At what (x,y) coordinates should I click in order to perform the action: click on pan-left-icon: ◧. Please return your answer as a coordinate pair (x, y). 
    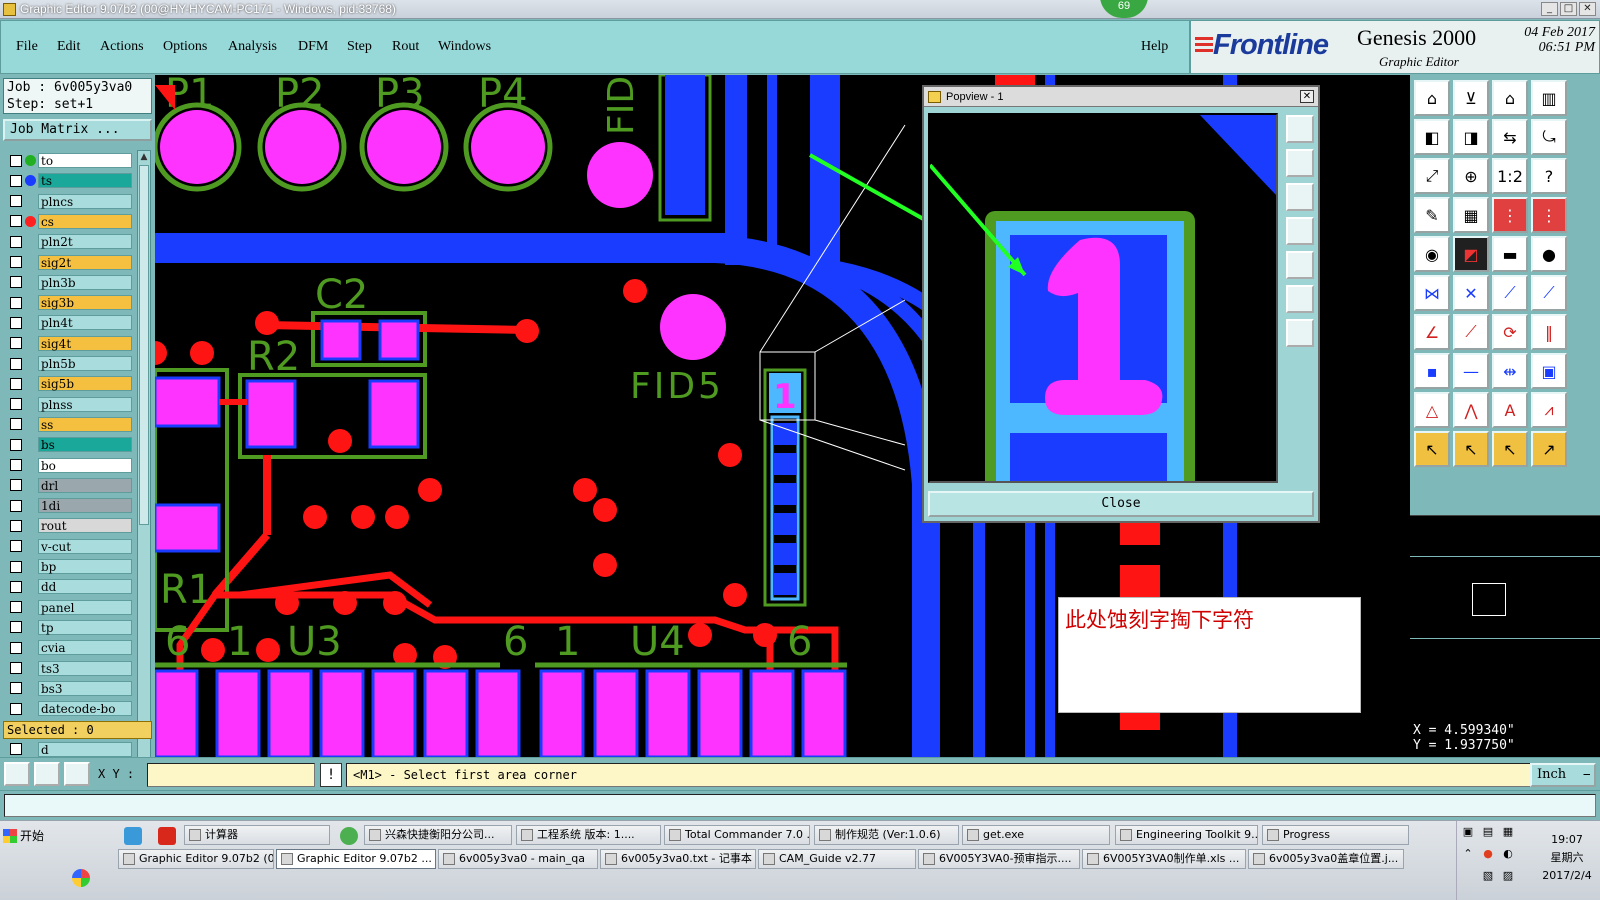
    Looking at the image, I should click on (1432, 137).